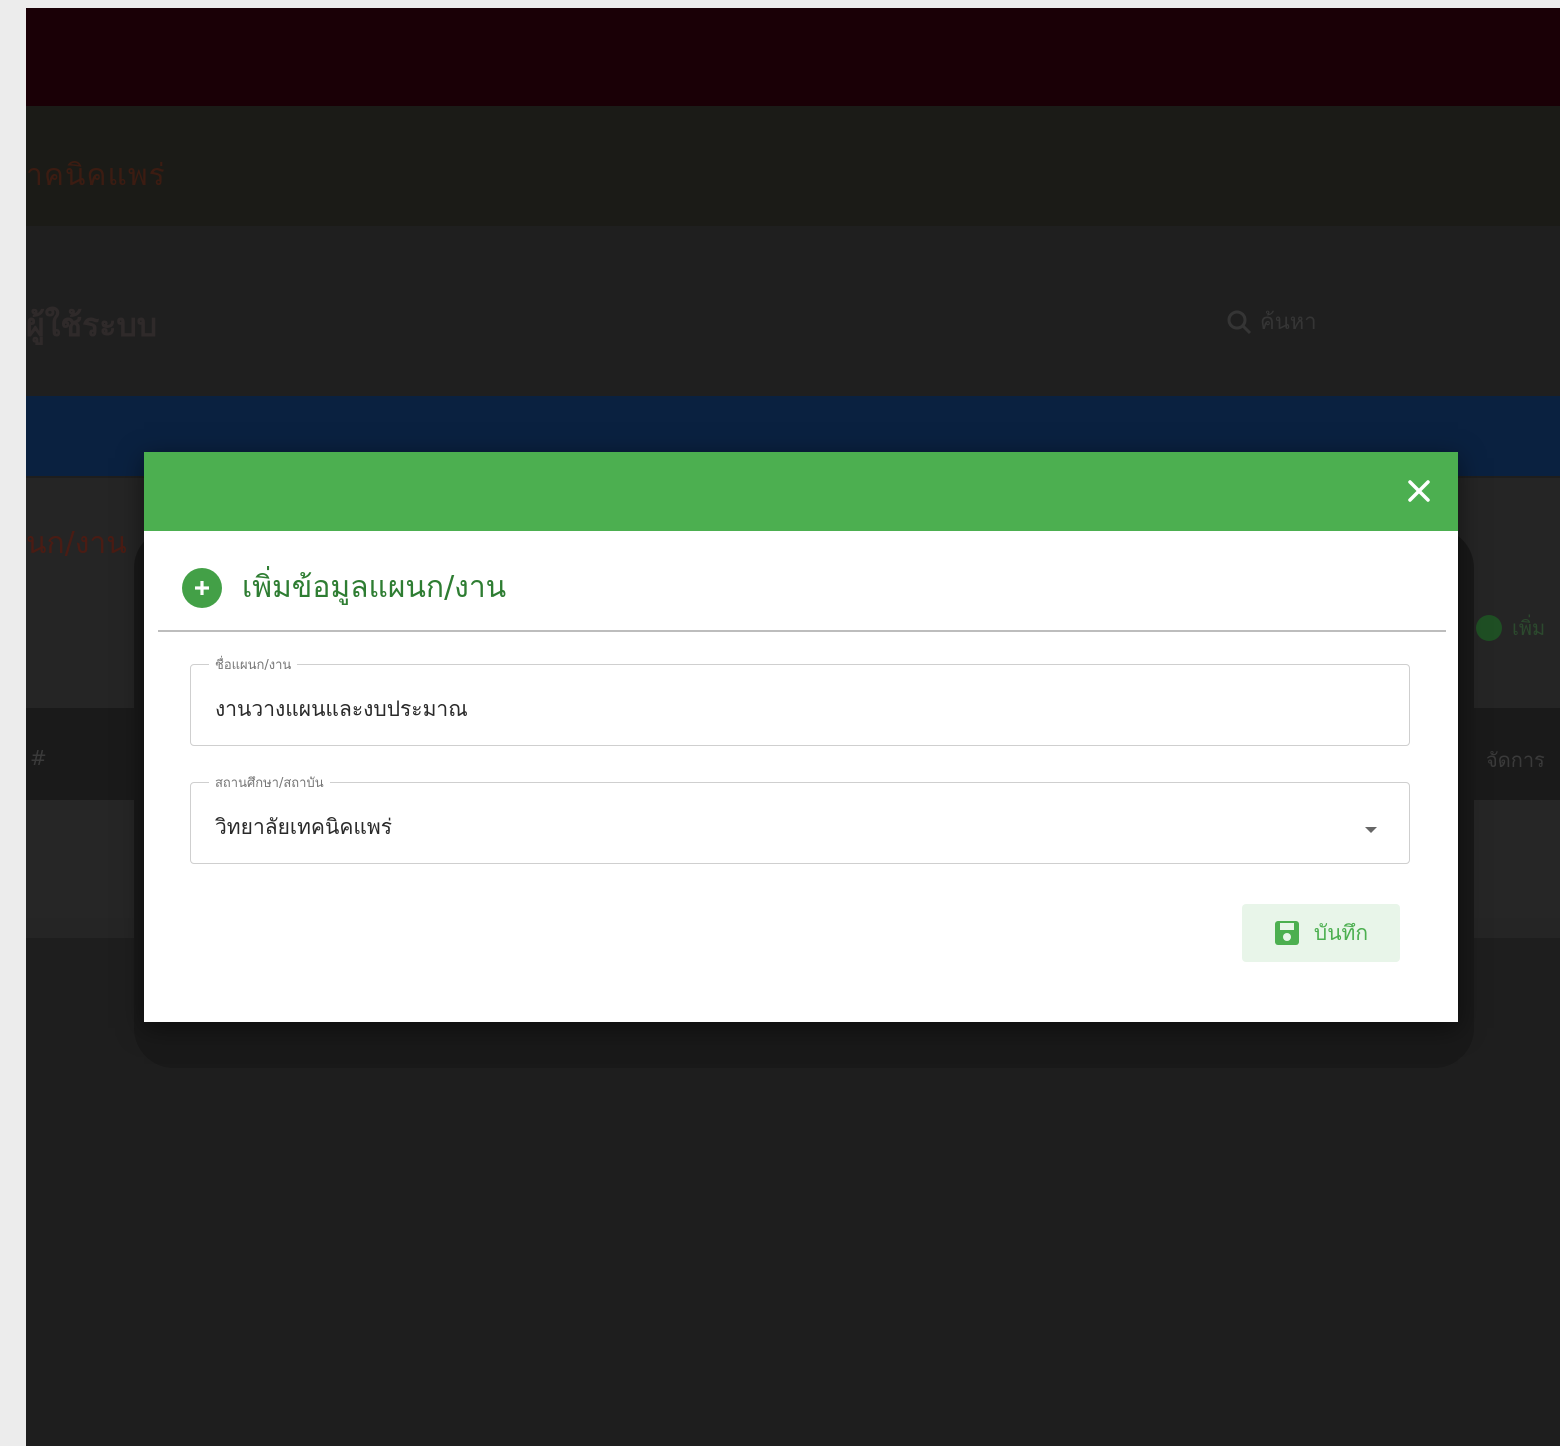  I want to click on search-box: ค้นหา, so click(1271, 321).